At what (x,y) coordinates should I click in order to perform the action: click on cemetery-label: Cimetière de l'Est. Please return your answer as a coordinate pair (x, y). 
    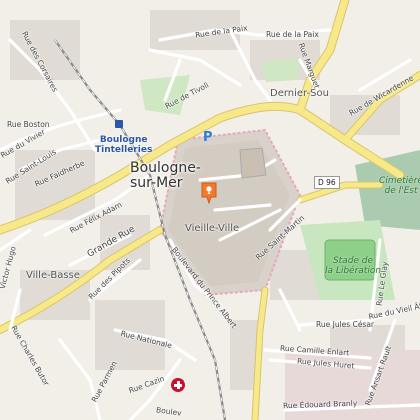
    Looking at the image, I should click on (398, 186).